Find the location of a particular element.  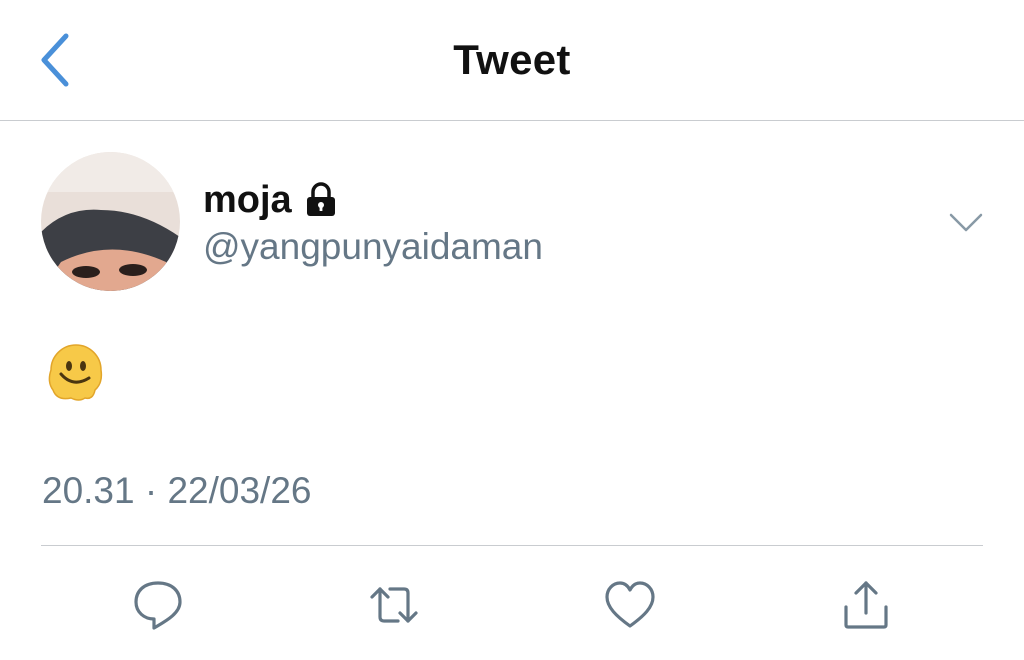

like-button is located at coordinates (630, 605).